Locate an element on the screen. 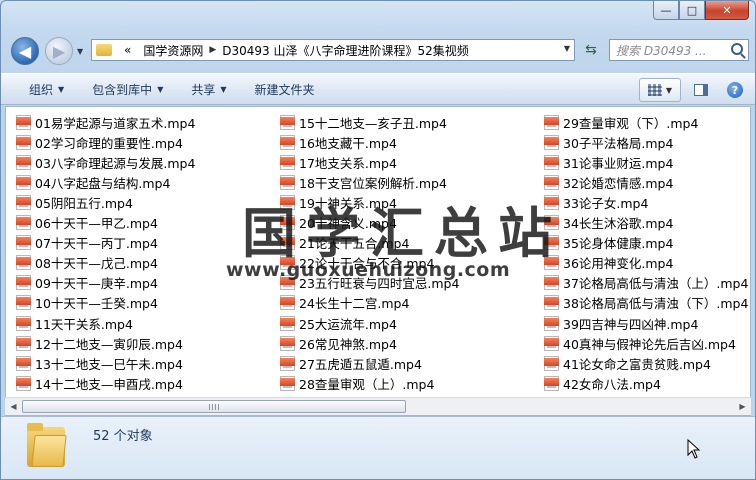 The width and height of the screenshot is (756, 480). file-item: 32论婚恋情感.mp4 is located at coordinates (608, 182).